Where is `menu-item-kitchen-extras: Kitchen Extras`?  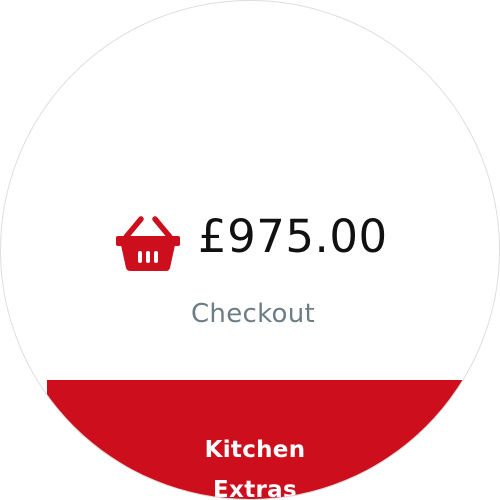 menu-item-kitchen-extras: Kitchen Extras is located at coordinates (255, 465).